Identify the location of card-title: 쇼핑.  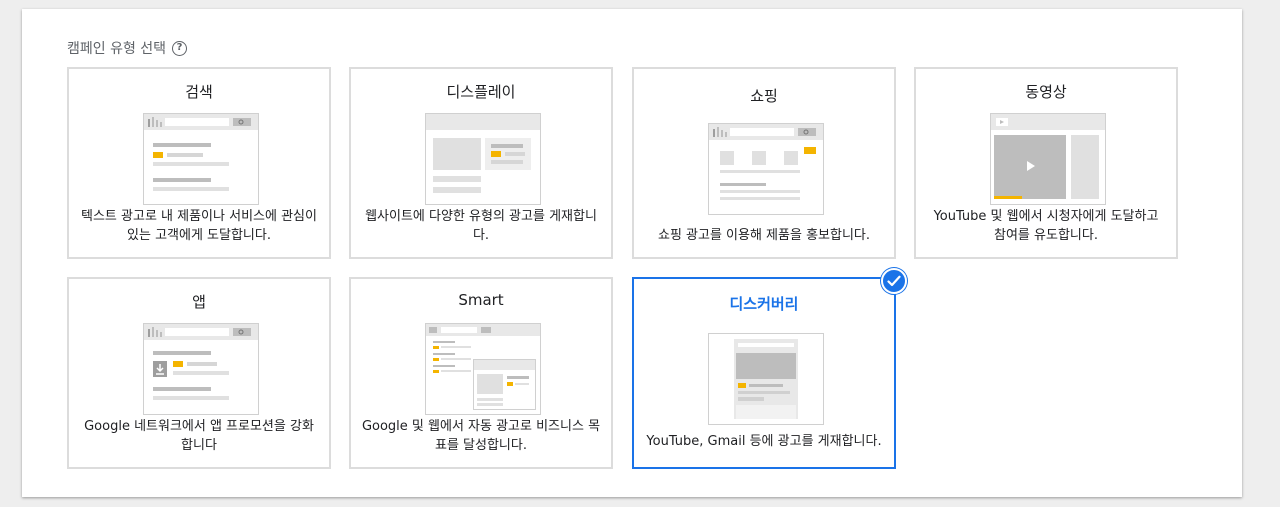
(764, 96).